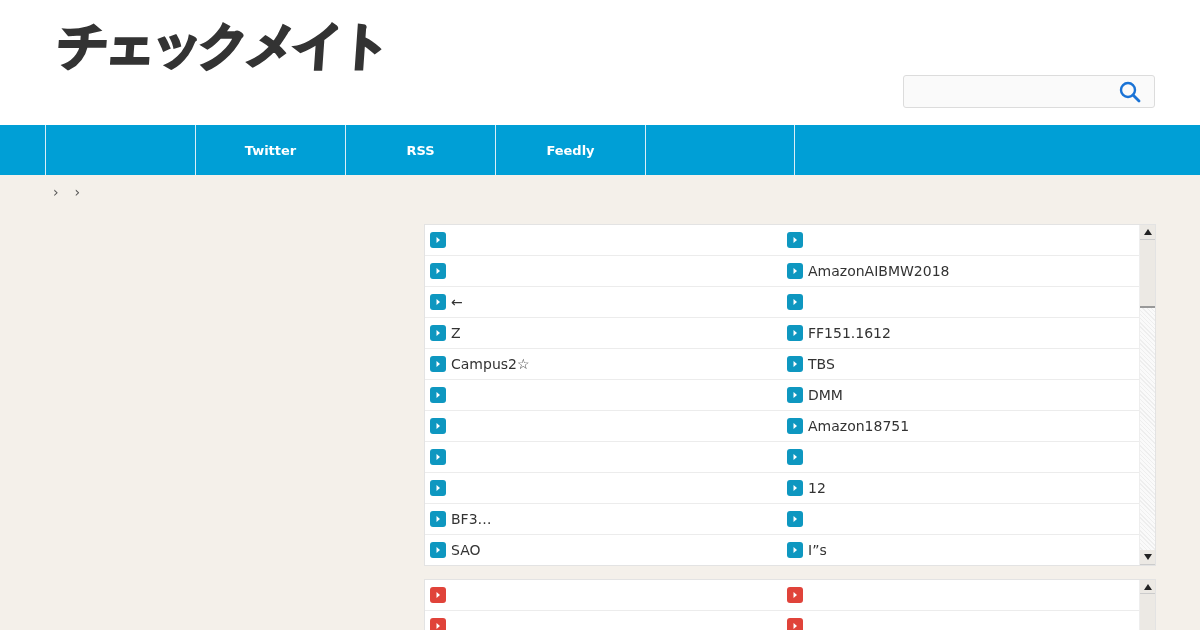 Image resolution: width=1200 pixels, height=630 pixels. Describe the element at coordinates (879, 271) in the screenshot. I see `list-link: AmazonAIBMW2018` at that location.